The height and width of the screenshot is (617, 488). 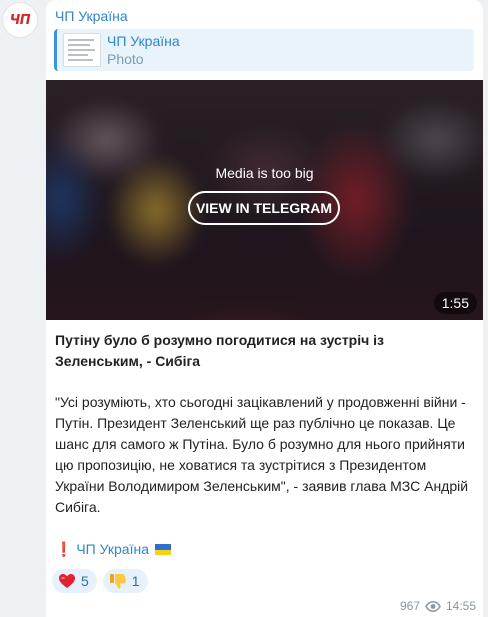 What do you see at coordinates (85, 581) in the screenshot?
I see `reaction-heart-count: 5` at bounding box center [85, 581].